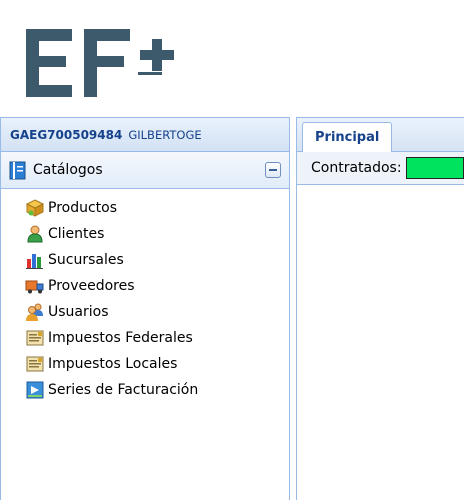 The width and height of the screenshot is (464, 500). Describe the element at coordinates (157, 286) in the screenshot. I see `catalog-item-proveedores: Proveedores` at that location.